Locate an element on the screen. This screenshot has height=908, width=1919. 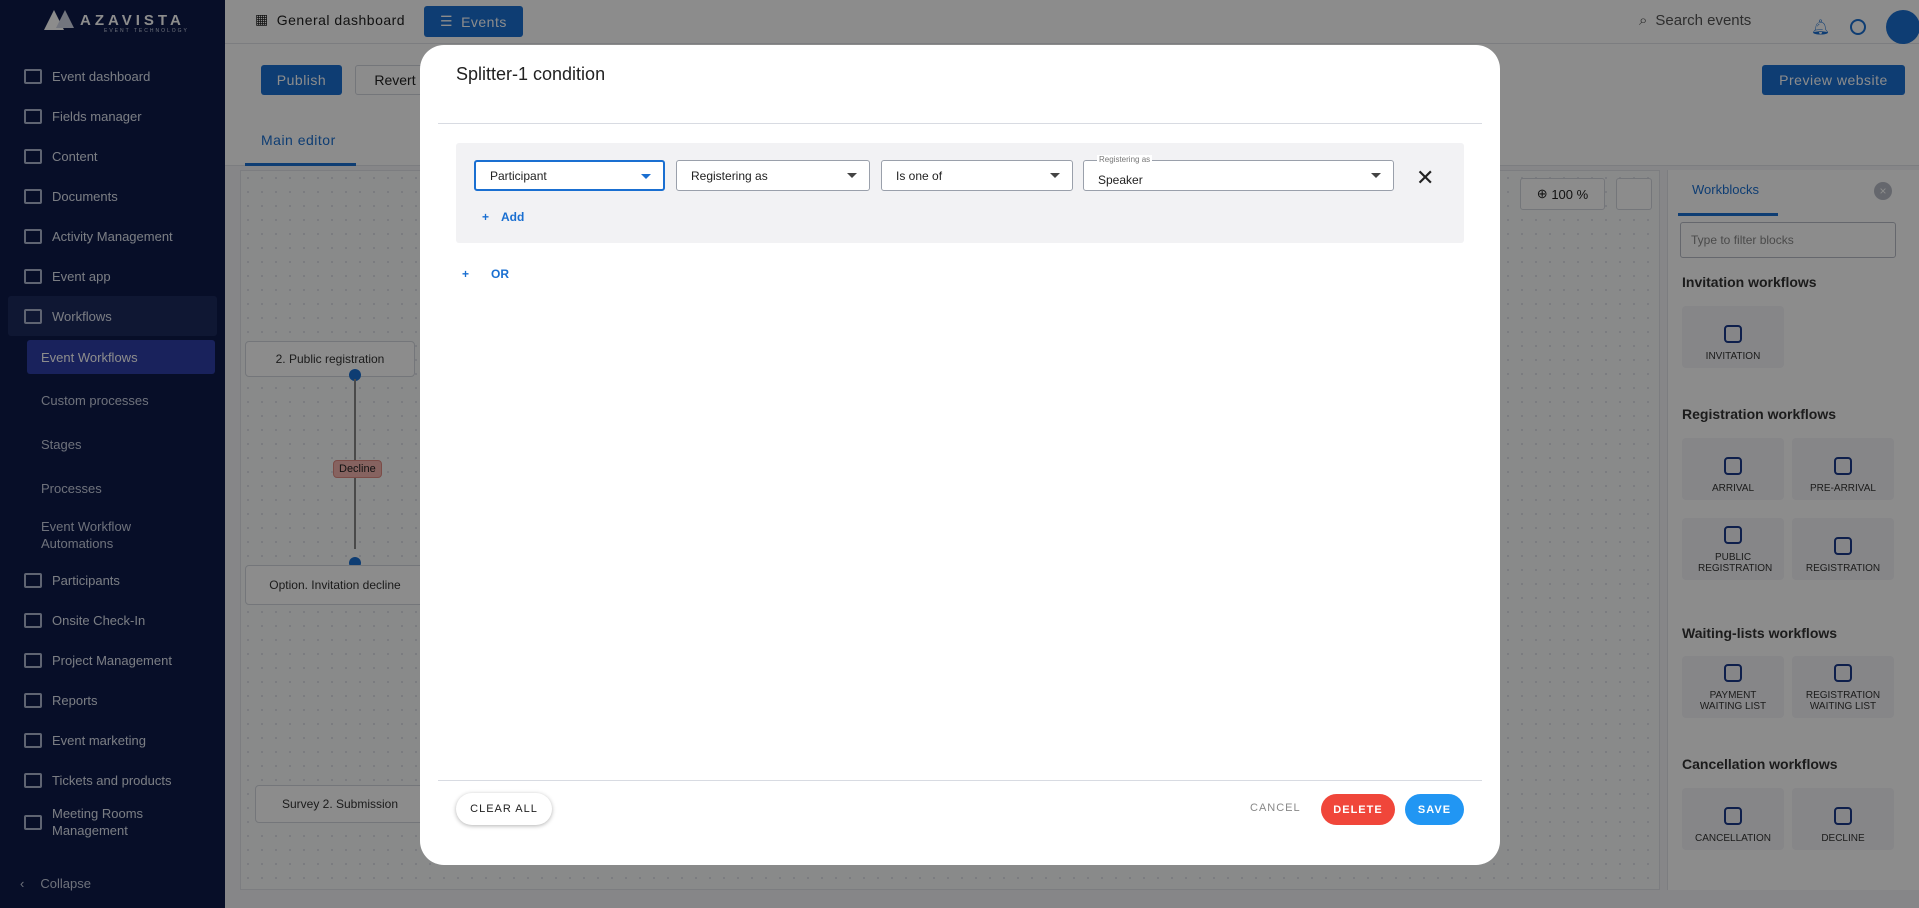
value-select: Registering as Speaker is located at coordinates (1238, 173).